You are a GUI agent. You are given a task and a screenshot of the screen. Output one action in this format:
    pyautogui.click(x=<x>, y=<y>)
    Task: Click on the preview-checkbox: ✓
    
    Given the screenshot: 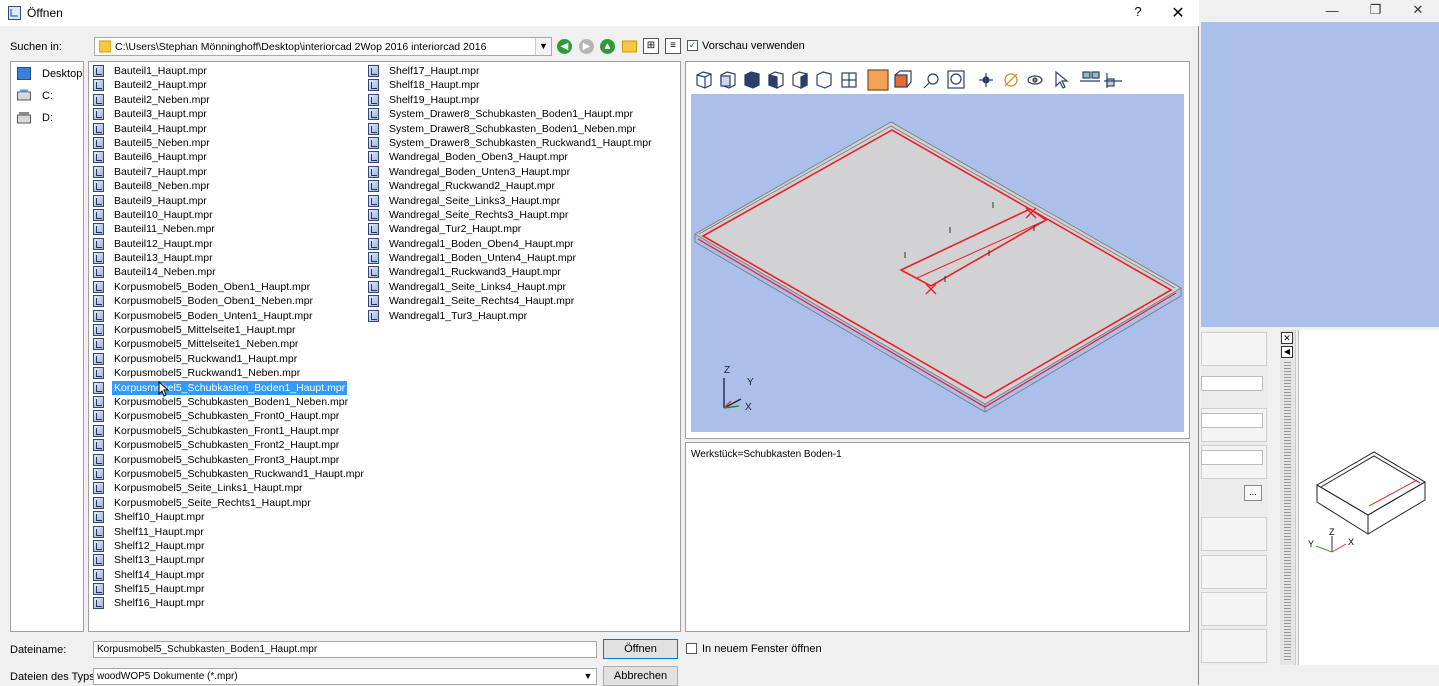 What is the action you would take?
    pyautogui.click(x=692, y=45)
    